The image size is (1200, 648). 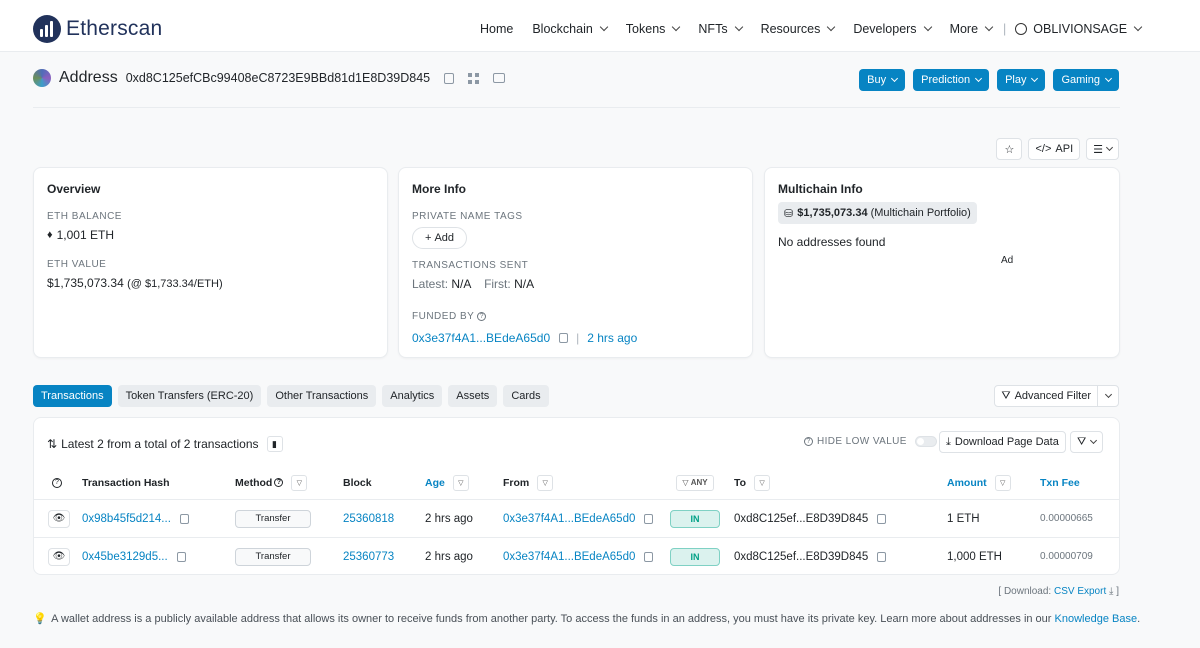 What do you see at coordinates (80, 235) in the screenshot?
I see `eth-balance-row: ♦ 1,001 ETH` at bounding box center [80, 235].